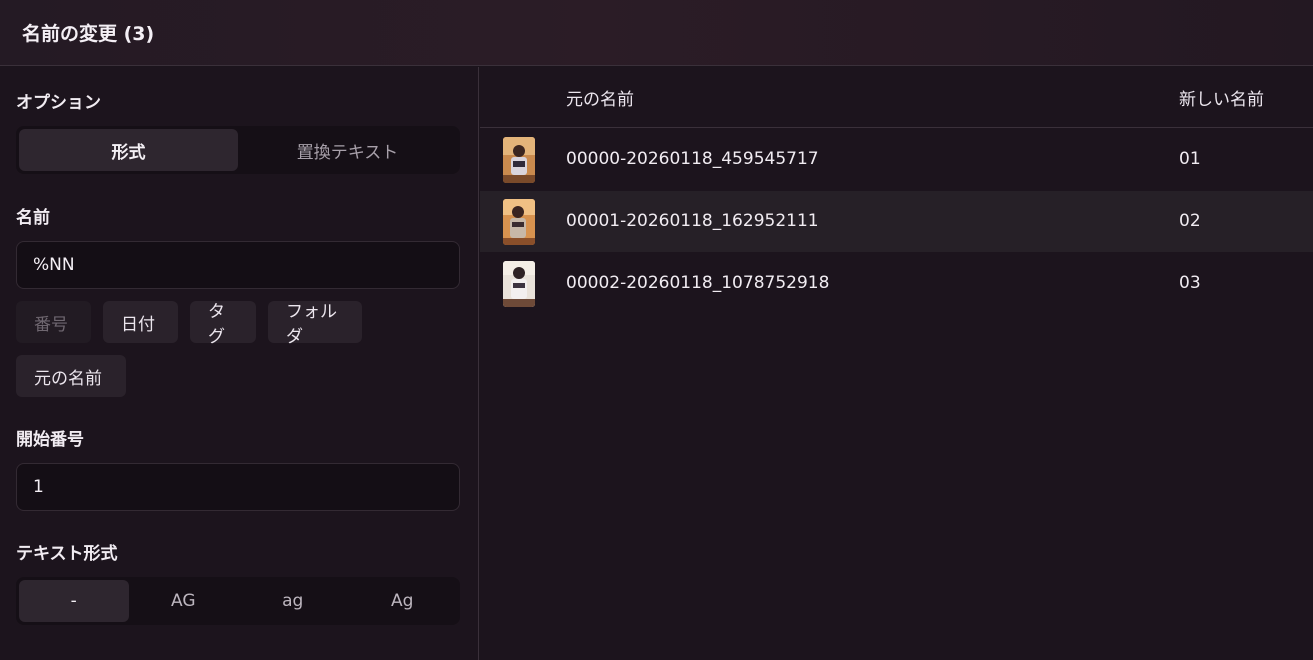 The width and height of the screenshot is (1313, 660). I want to click on options-label: オプション, so click(58, 103).